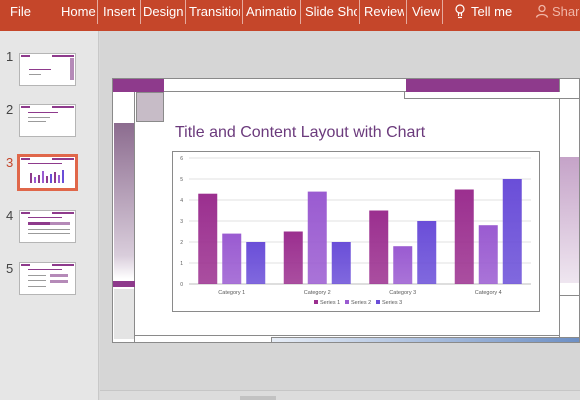 Image resolution: width=580 pixels, height=400 pixels. Describe the element at coordinates (214, 12) in the screenshot. I see `tab-transitions: Transitior` at that location.